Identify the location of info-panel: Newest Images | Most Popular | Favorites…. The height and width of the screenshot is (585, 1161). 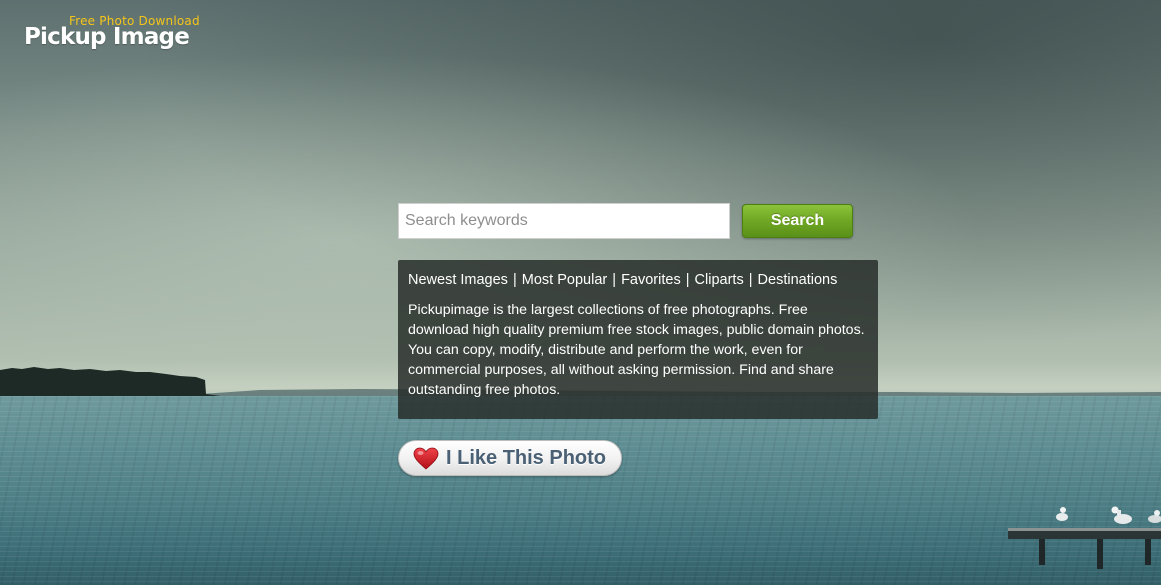
(638, 339).